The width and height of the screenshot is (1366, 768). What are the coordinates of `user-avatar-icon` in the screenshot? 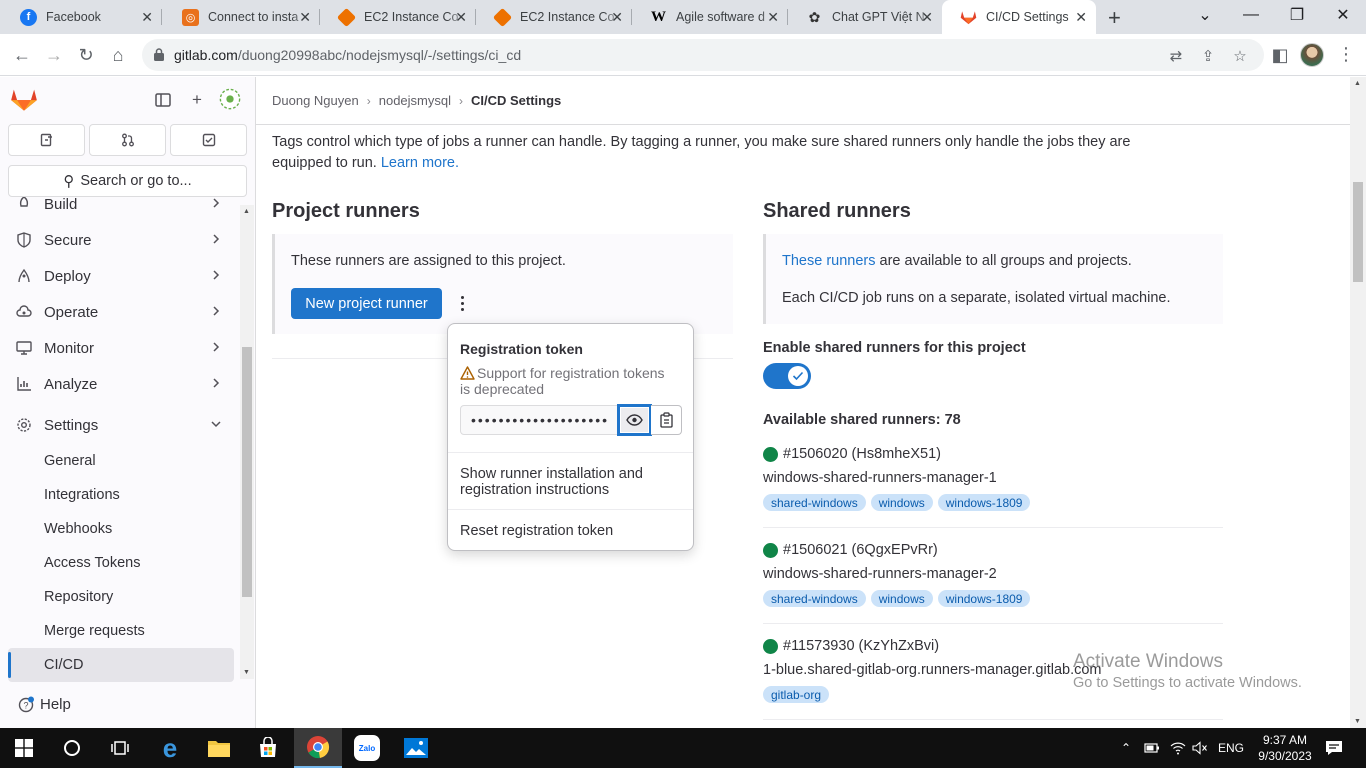 It's located at (230, 99).